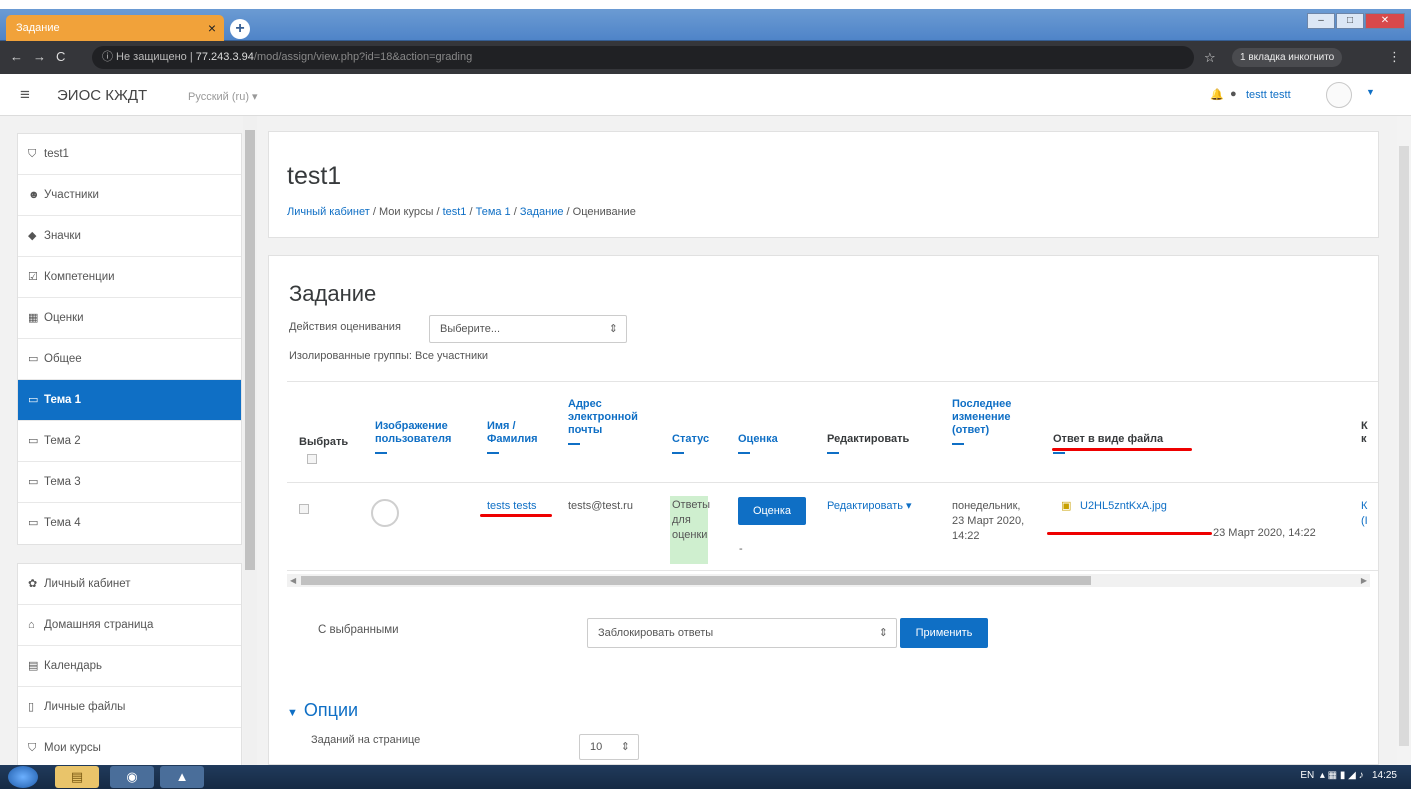  I want to click on avatar, so click(385, 513).